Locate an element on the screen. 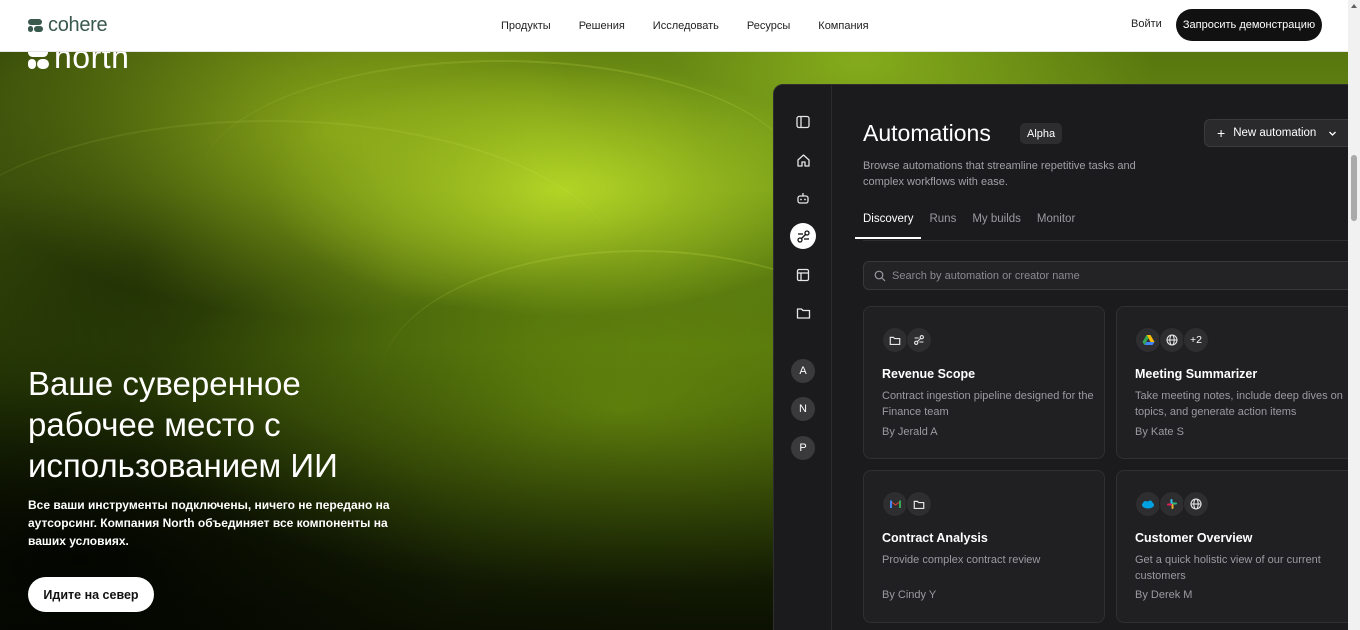  nav-link-research: Исследовать is located at coordinates (686, 26).